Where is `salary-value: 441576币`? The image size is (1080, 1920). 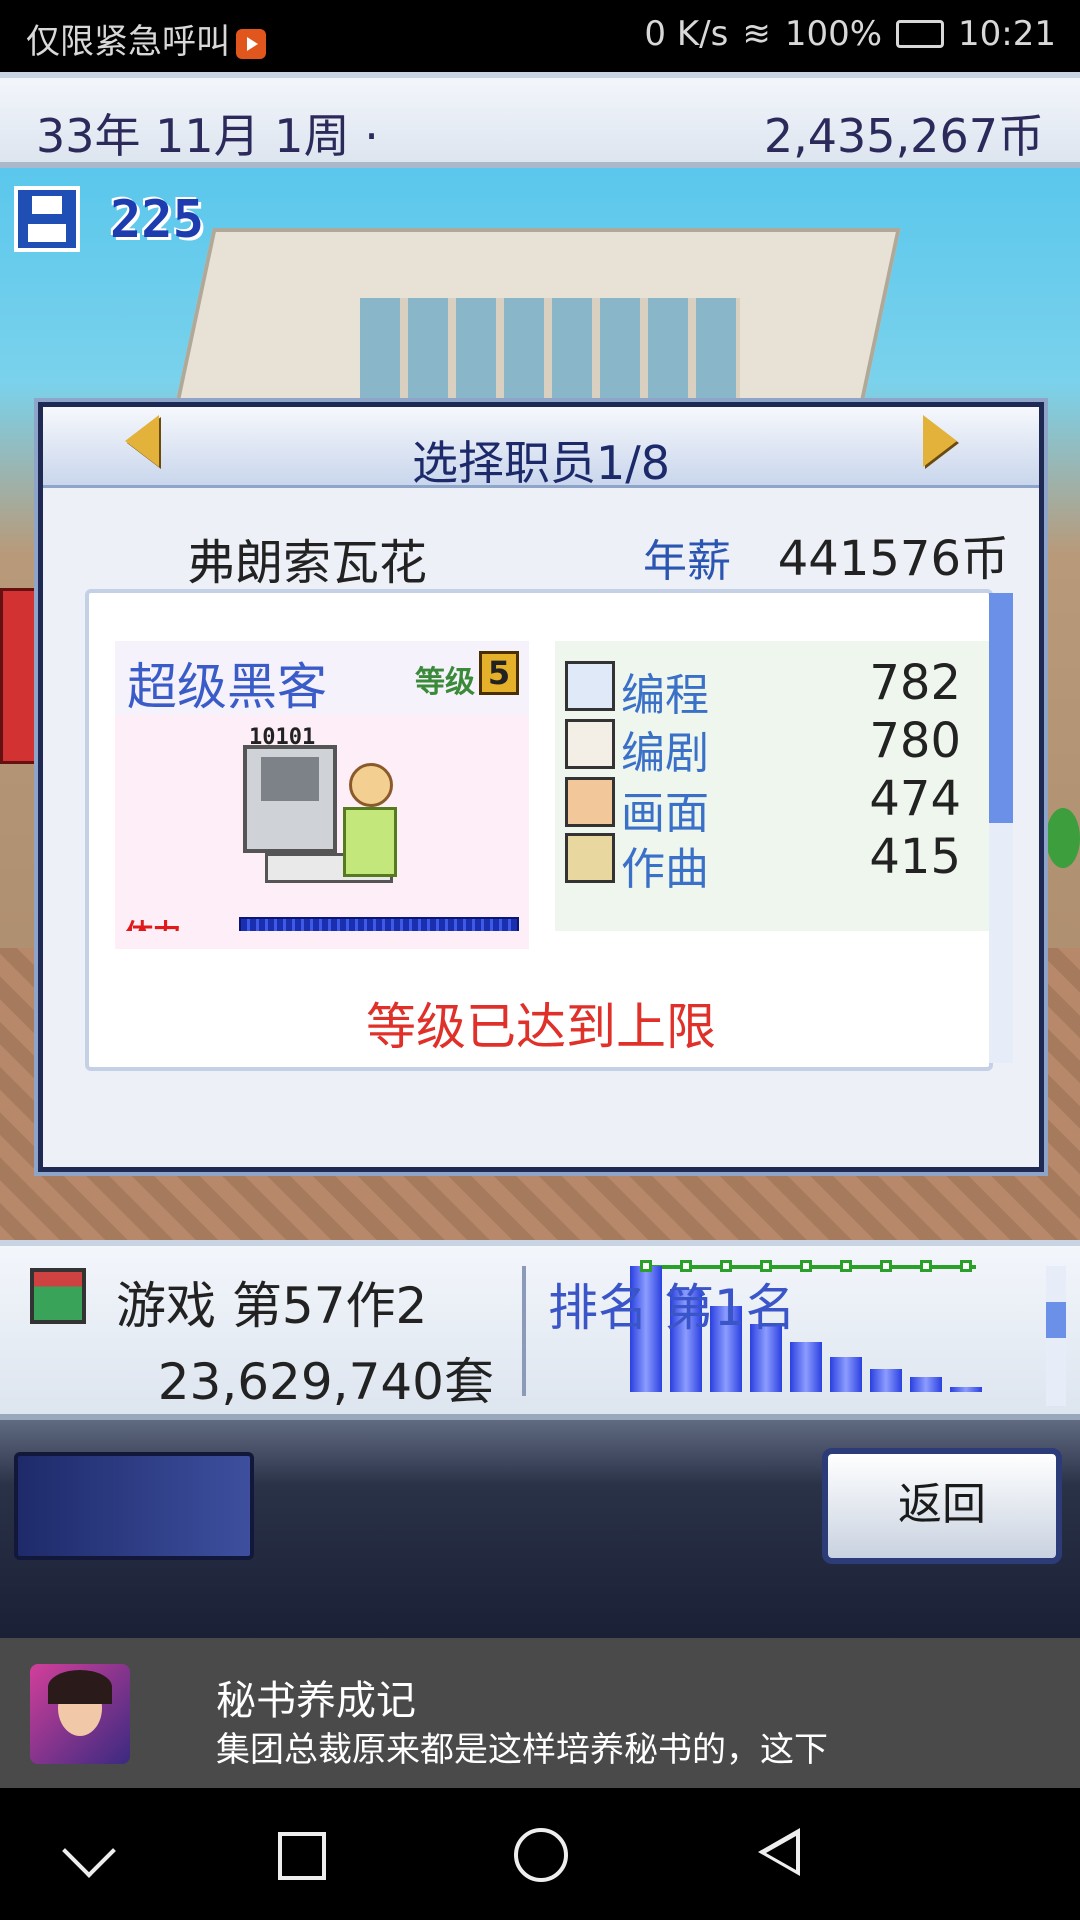 salary-value: 441576币 is located at coordinates (893, 559).